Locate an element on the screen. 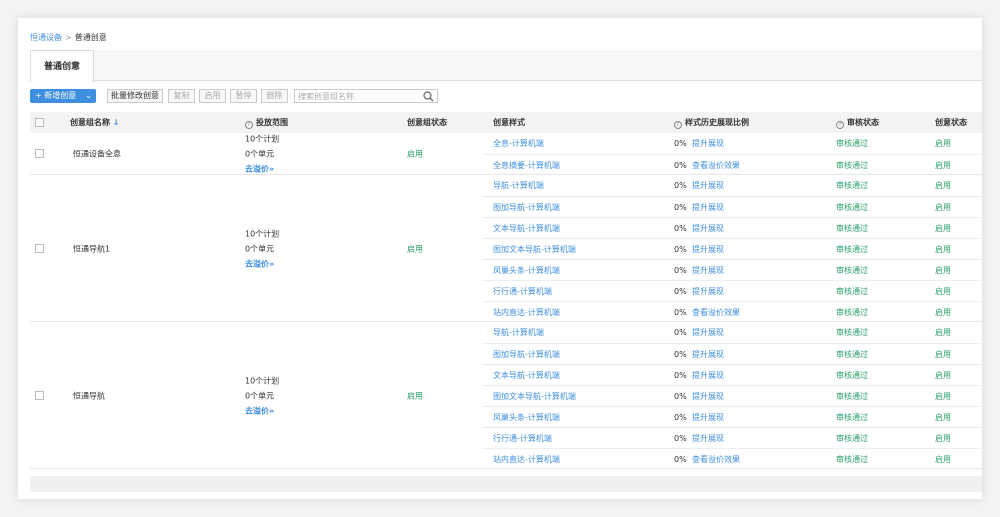  add-creative-button: + 新增创意 ⌄ is located at coordinates (63, 96).